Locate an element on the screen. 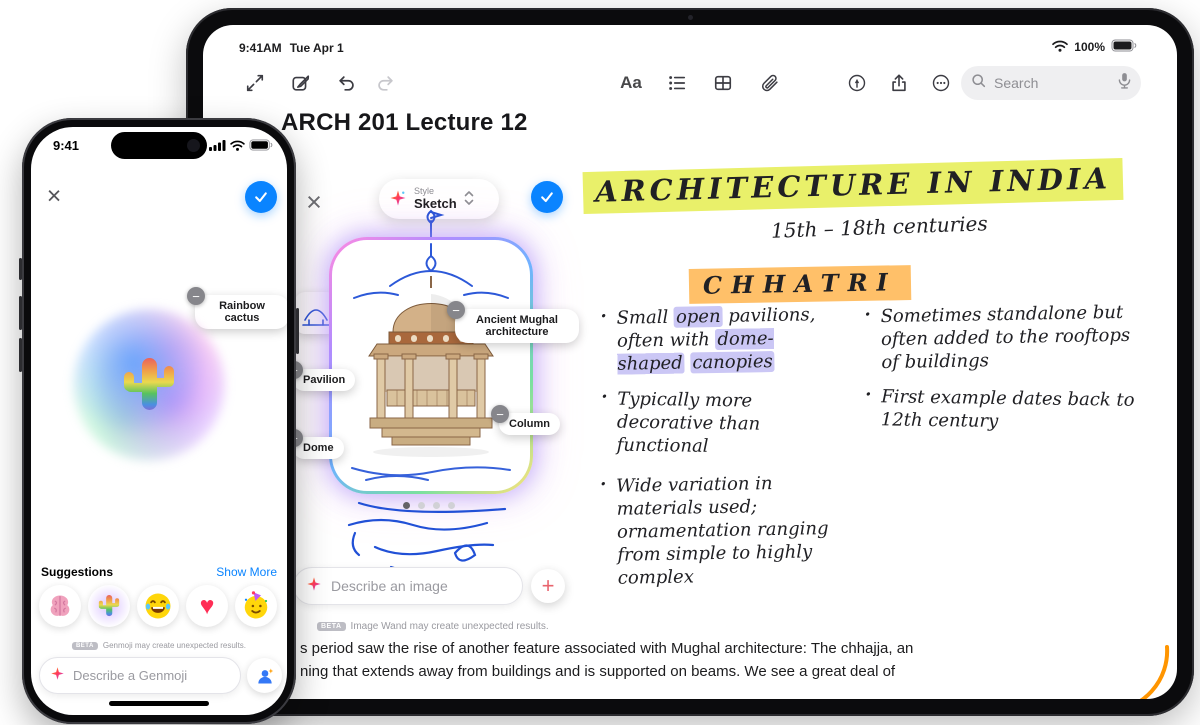 This screenshot has height=725, width=1200. dynamic-island is located at coordinates (159, 145).